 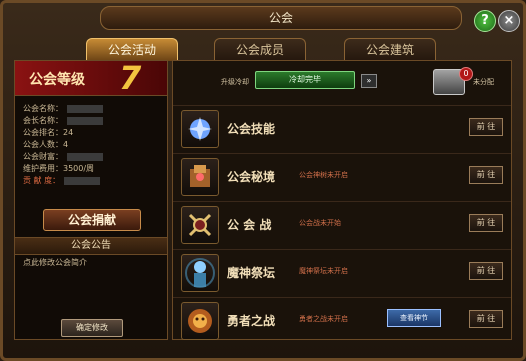 What do you see at coordinates (249, 225) in the screenshot?
I see `activity-title: 公 会 战` at bounding box center [249, 225].